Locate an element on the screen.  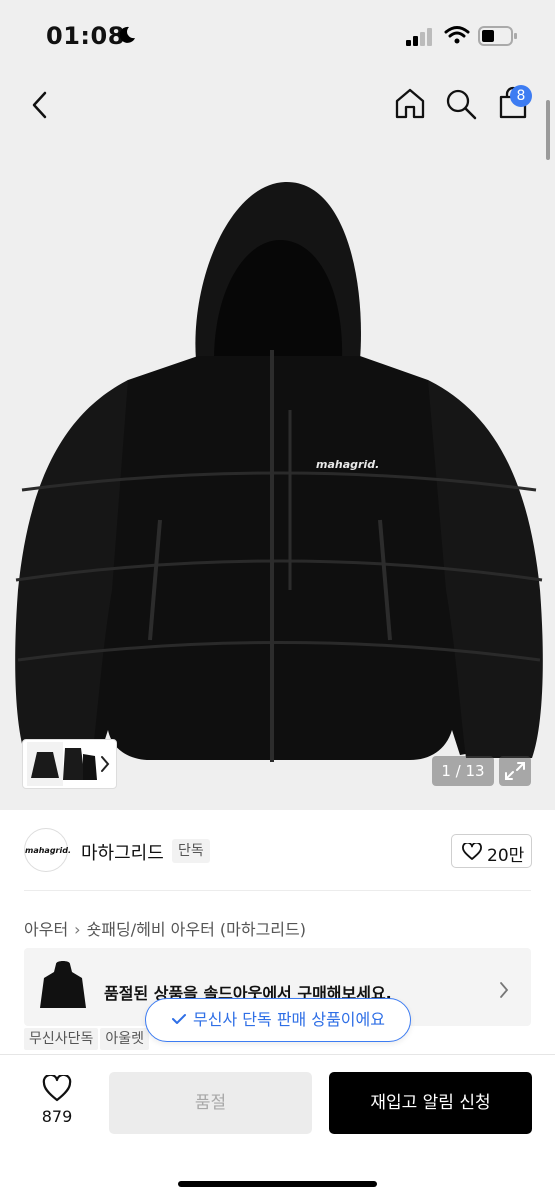
toast-text: 무신사 단독 판매 상품이에요 is located at coordinates (289, 1019).